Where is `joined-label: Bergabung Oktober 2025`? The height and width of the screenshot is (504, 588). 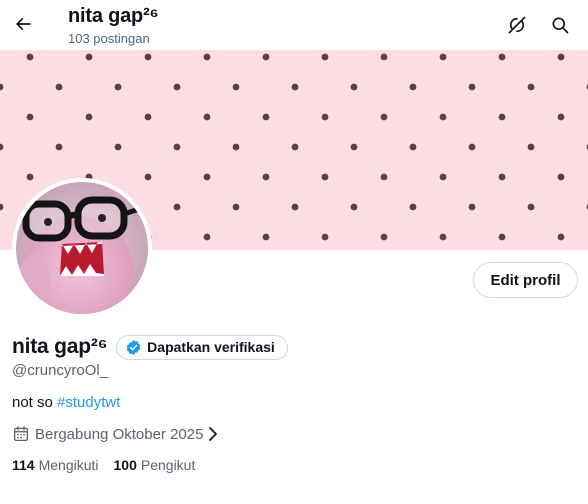 joined-label: Bergabung Oktober 2025 is located at coordinates (119, 434).